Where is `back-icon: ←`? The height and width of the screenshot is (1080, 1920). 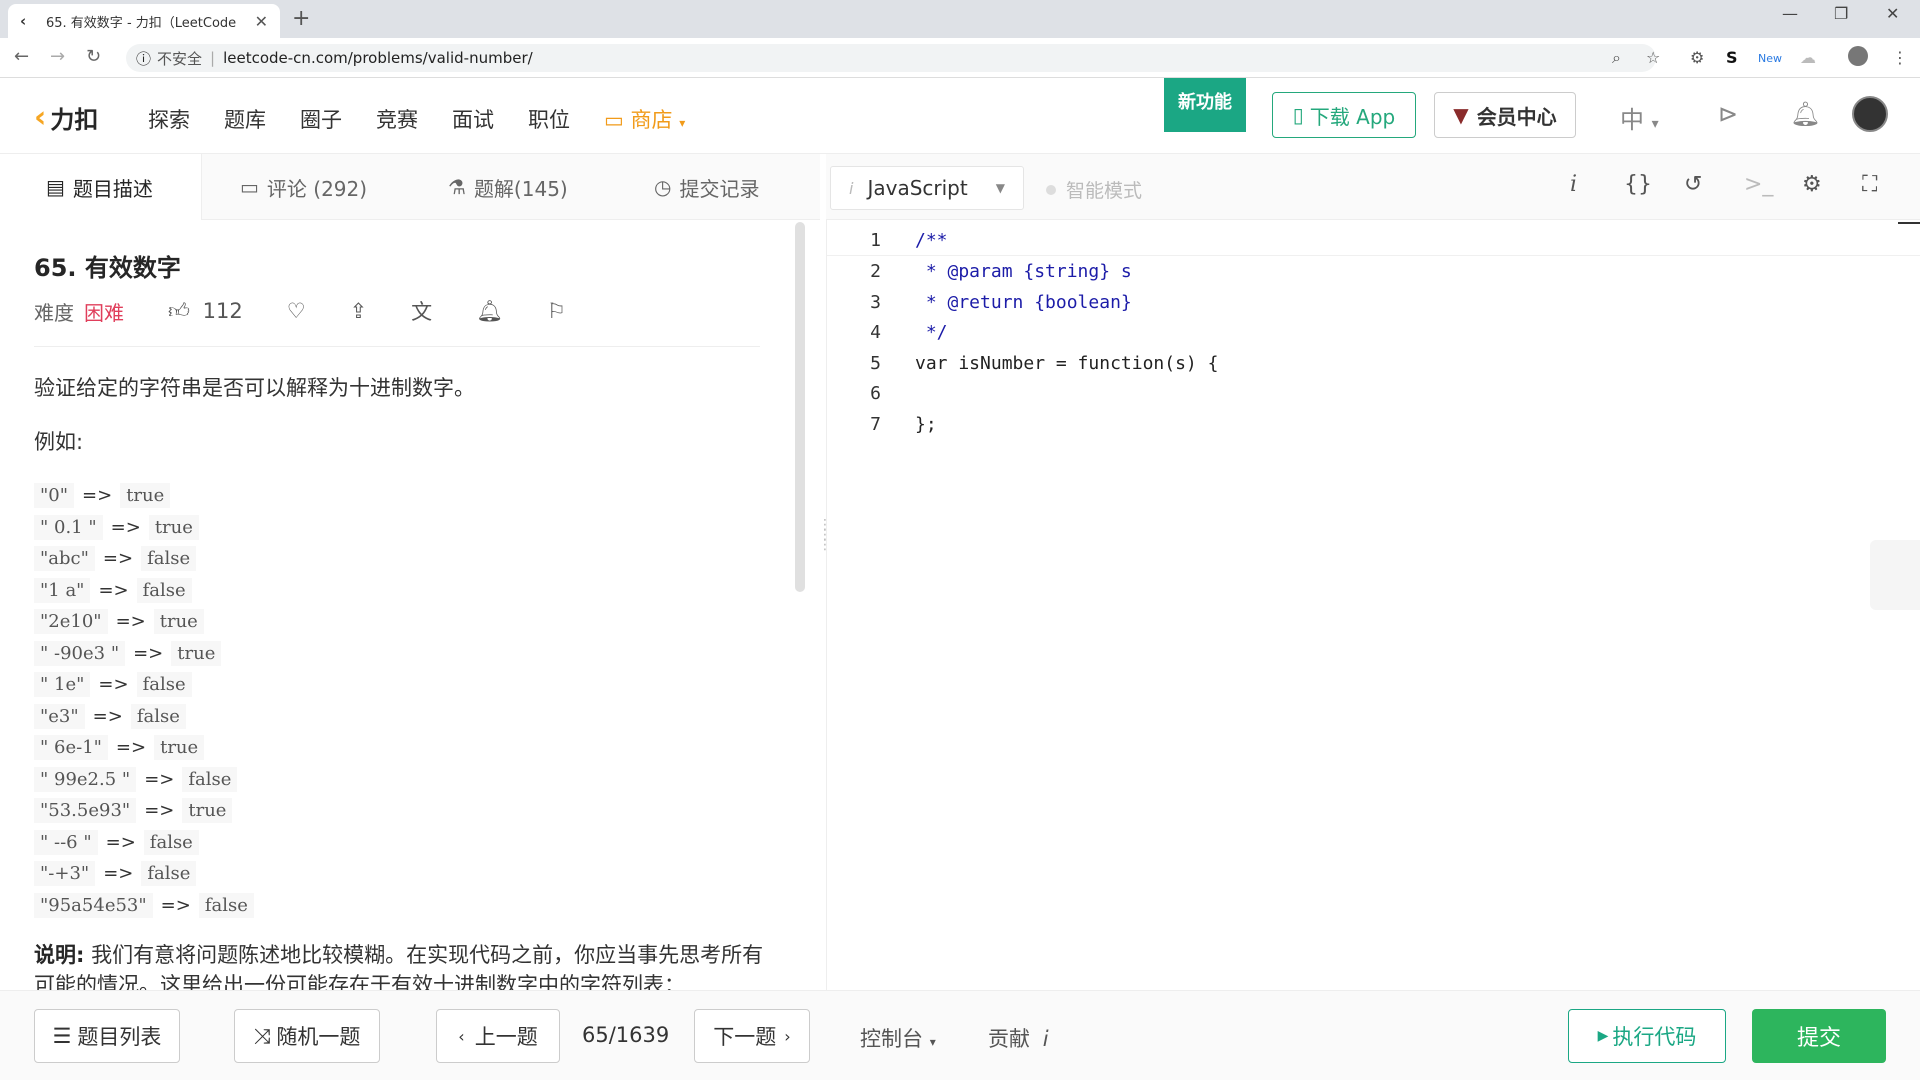 back-icon: ← is located at coordinates (21, 56).